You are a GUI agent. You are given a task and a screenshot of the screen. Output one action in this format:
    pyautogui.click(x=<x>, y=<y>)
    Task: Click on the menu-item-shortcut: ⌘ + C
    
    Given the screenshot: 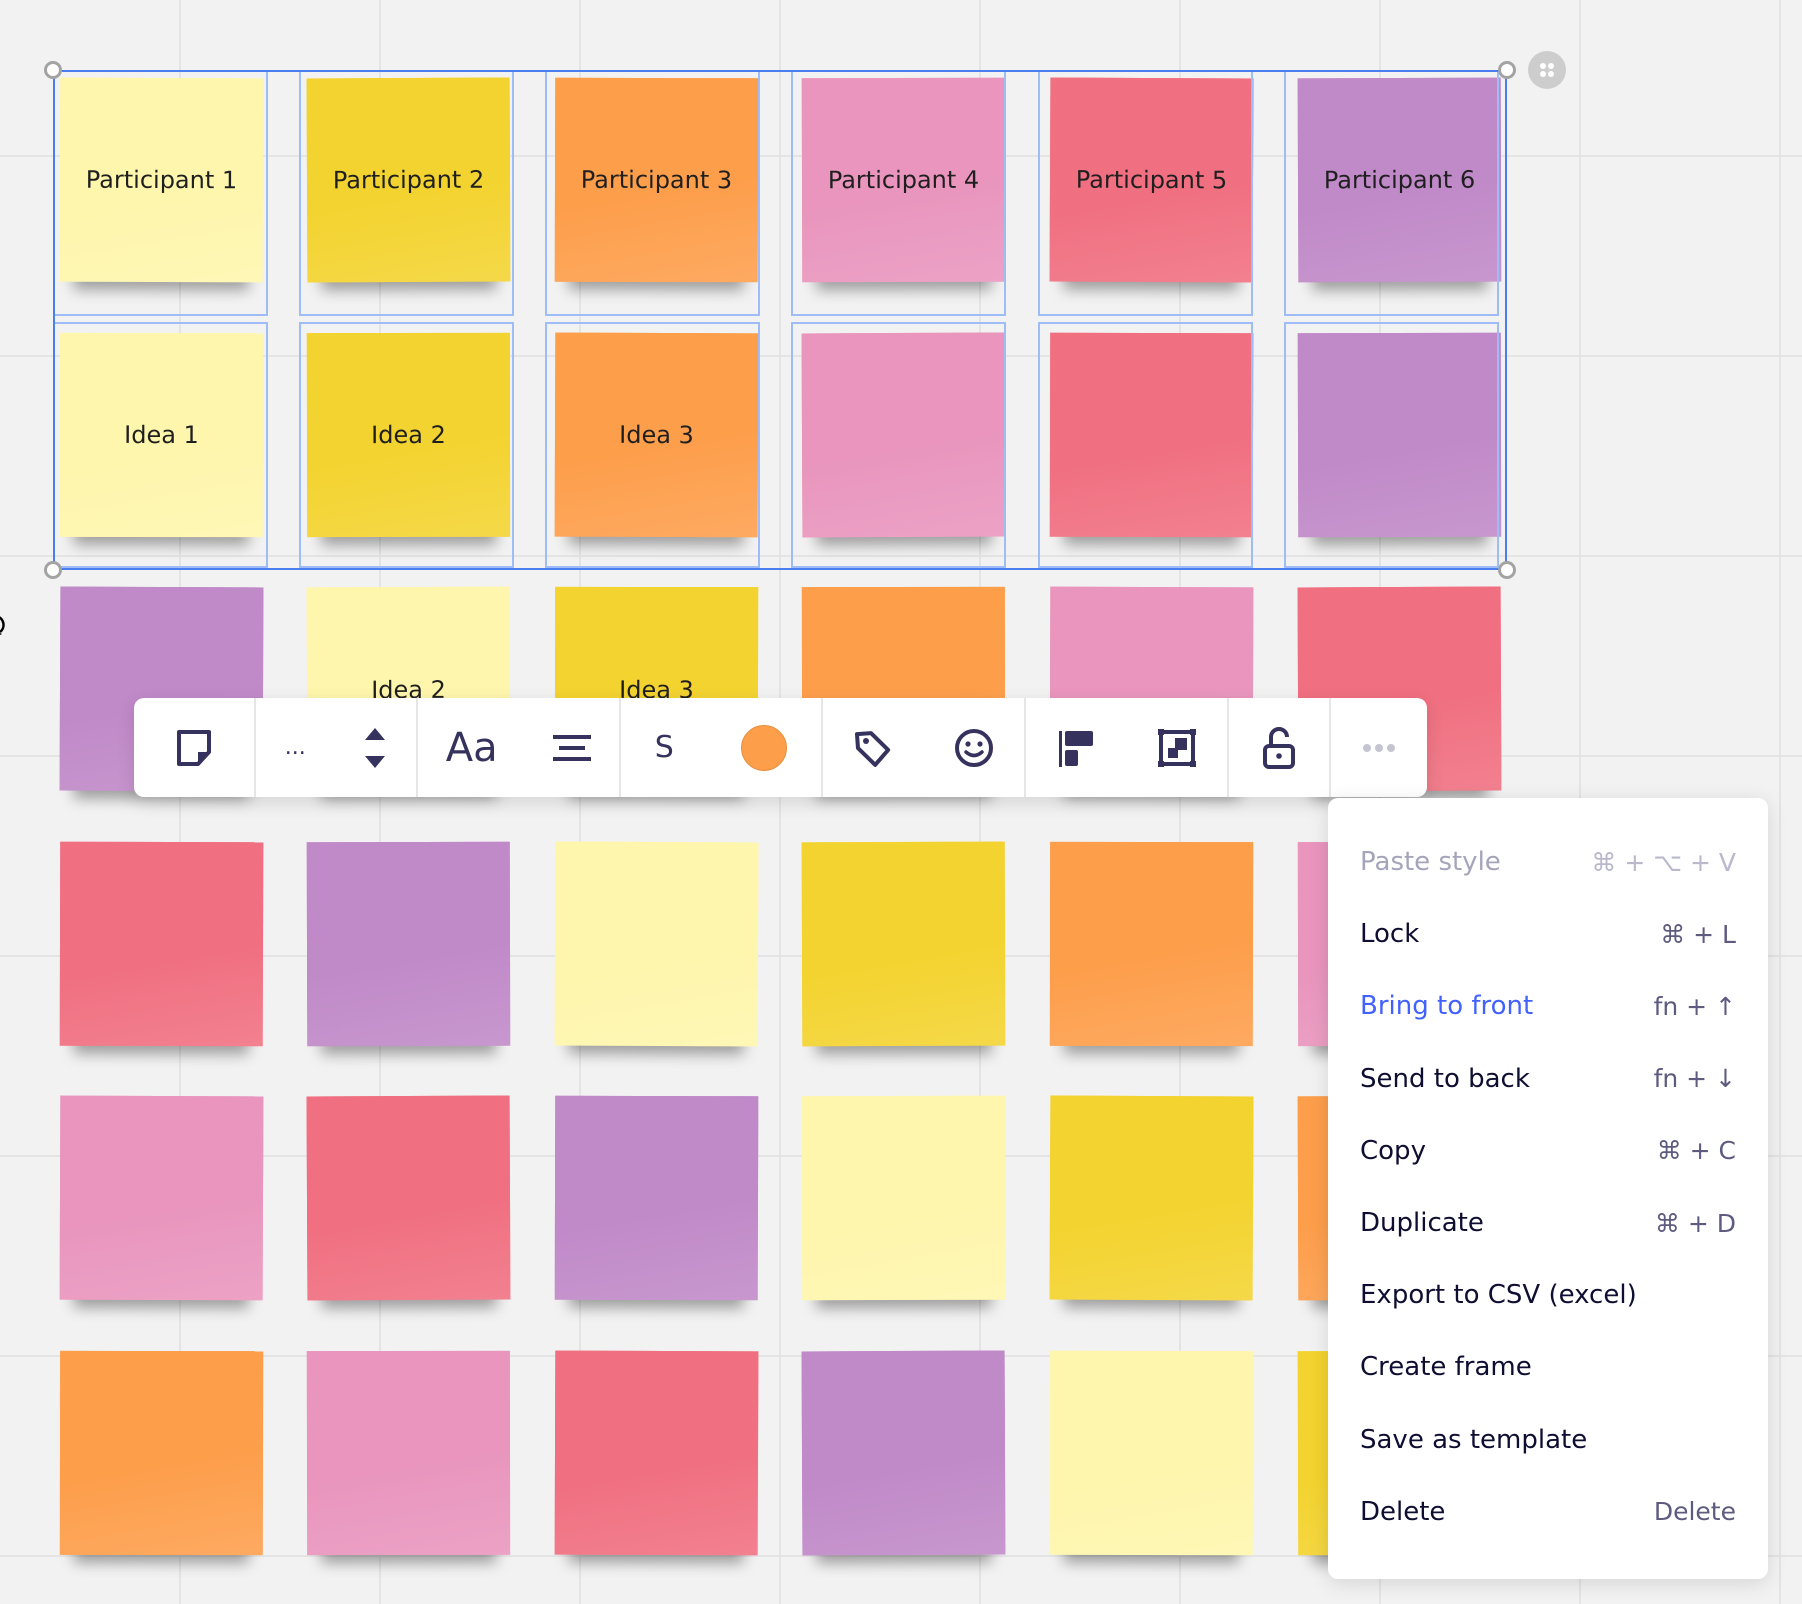 What is the action you would take?
    pyautogui.click(x=1696, y=1151)
    